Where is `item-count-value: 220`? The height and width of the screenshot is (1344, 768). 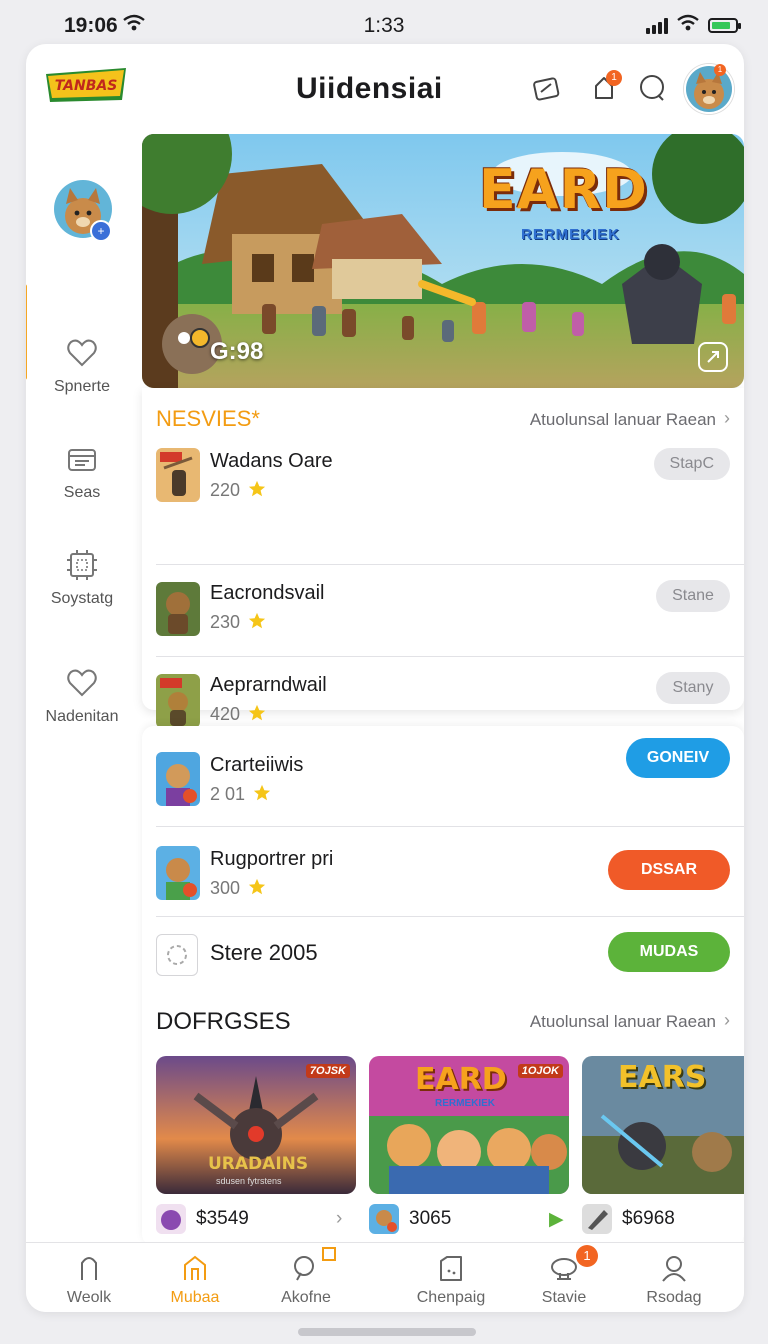
item-count-value: 220 is located at coordinates (225, 490).